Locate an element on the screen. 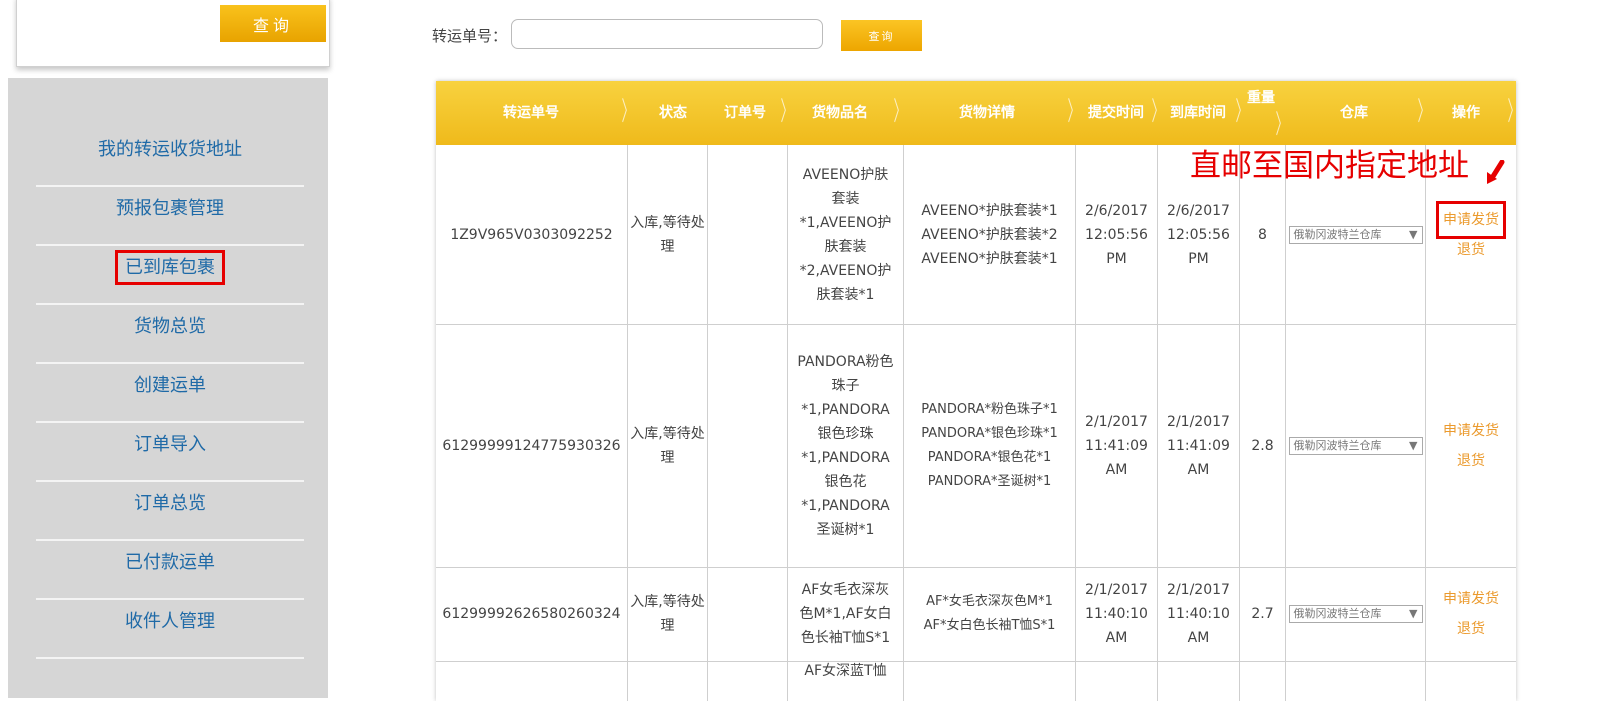 The height and width of the screenshot is (701, 1600). goods-name-cell: AF女深蓝T恤 is located at coordinates (846, 681).